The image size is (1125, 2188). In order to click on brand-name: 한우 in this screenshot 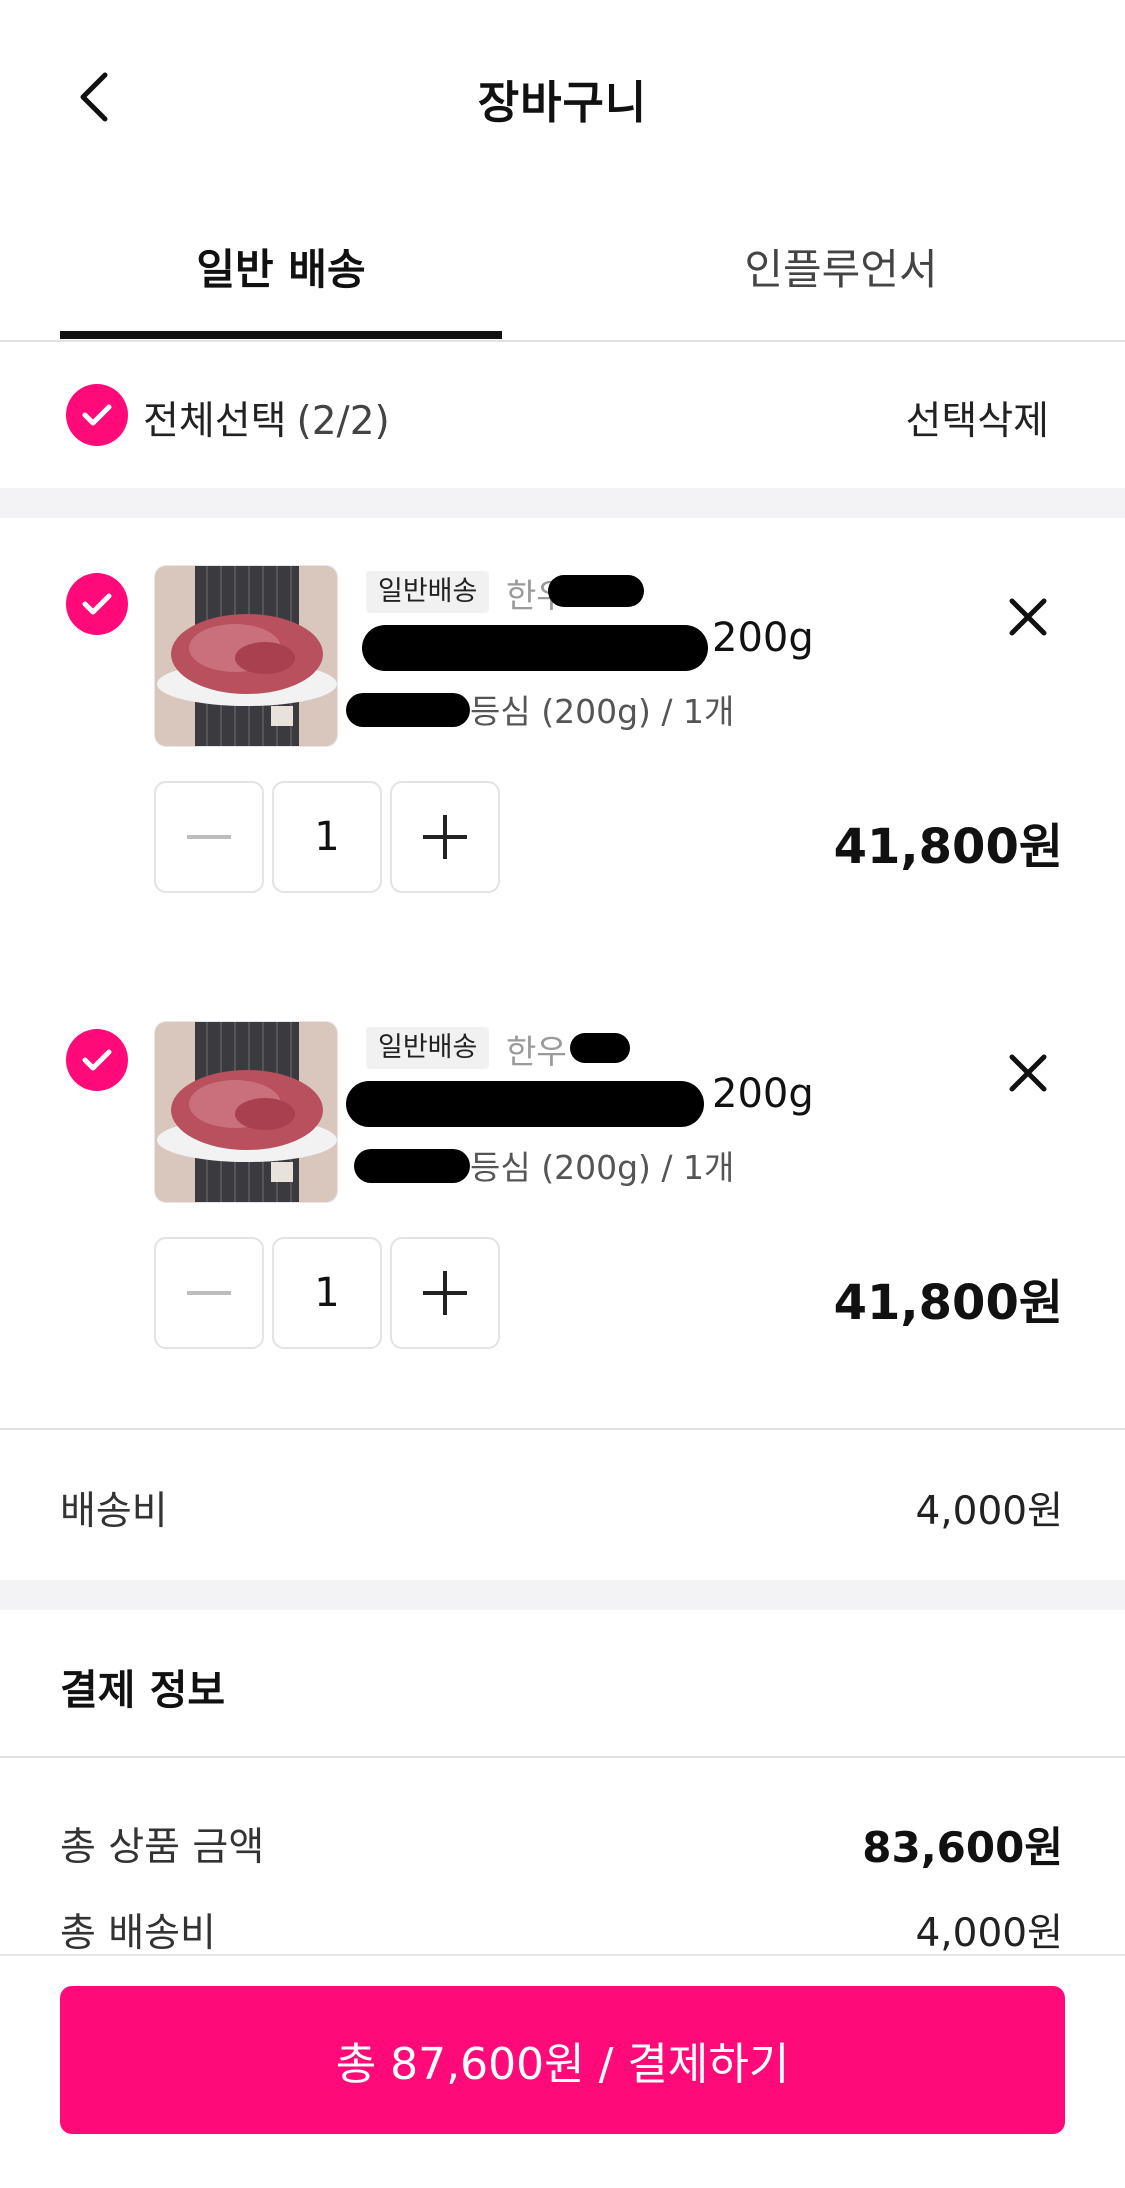, I will do `click(536, 1051)`.